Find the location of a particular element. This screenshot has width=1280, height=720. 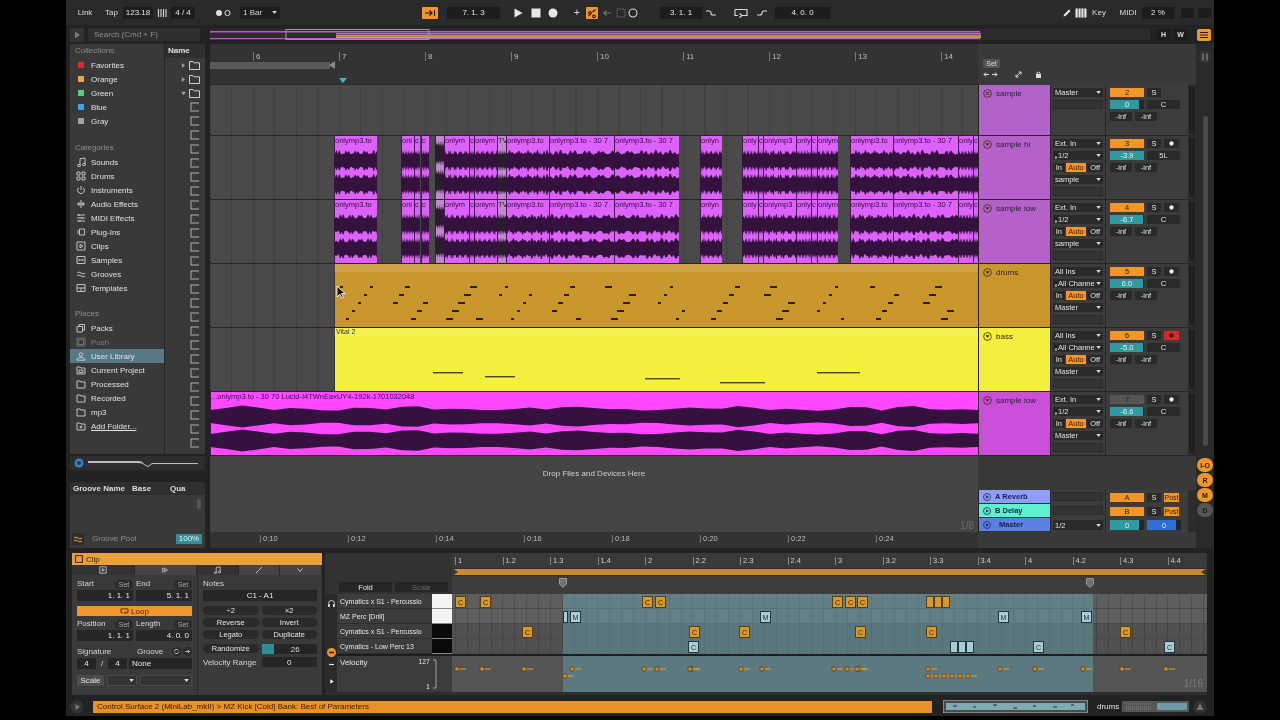

category-item: Drums is located at coordinates (117, 176).